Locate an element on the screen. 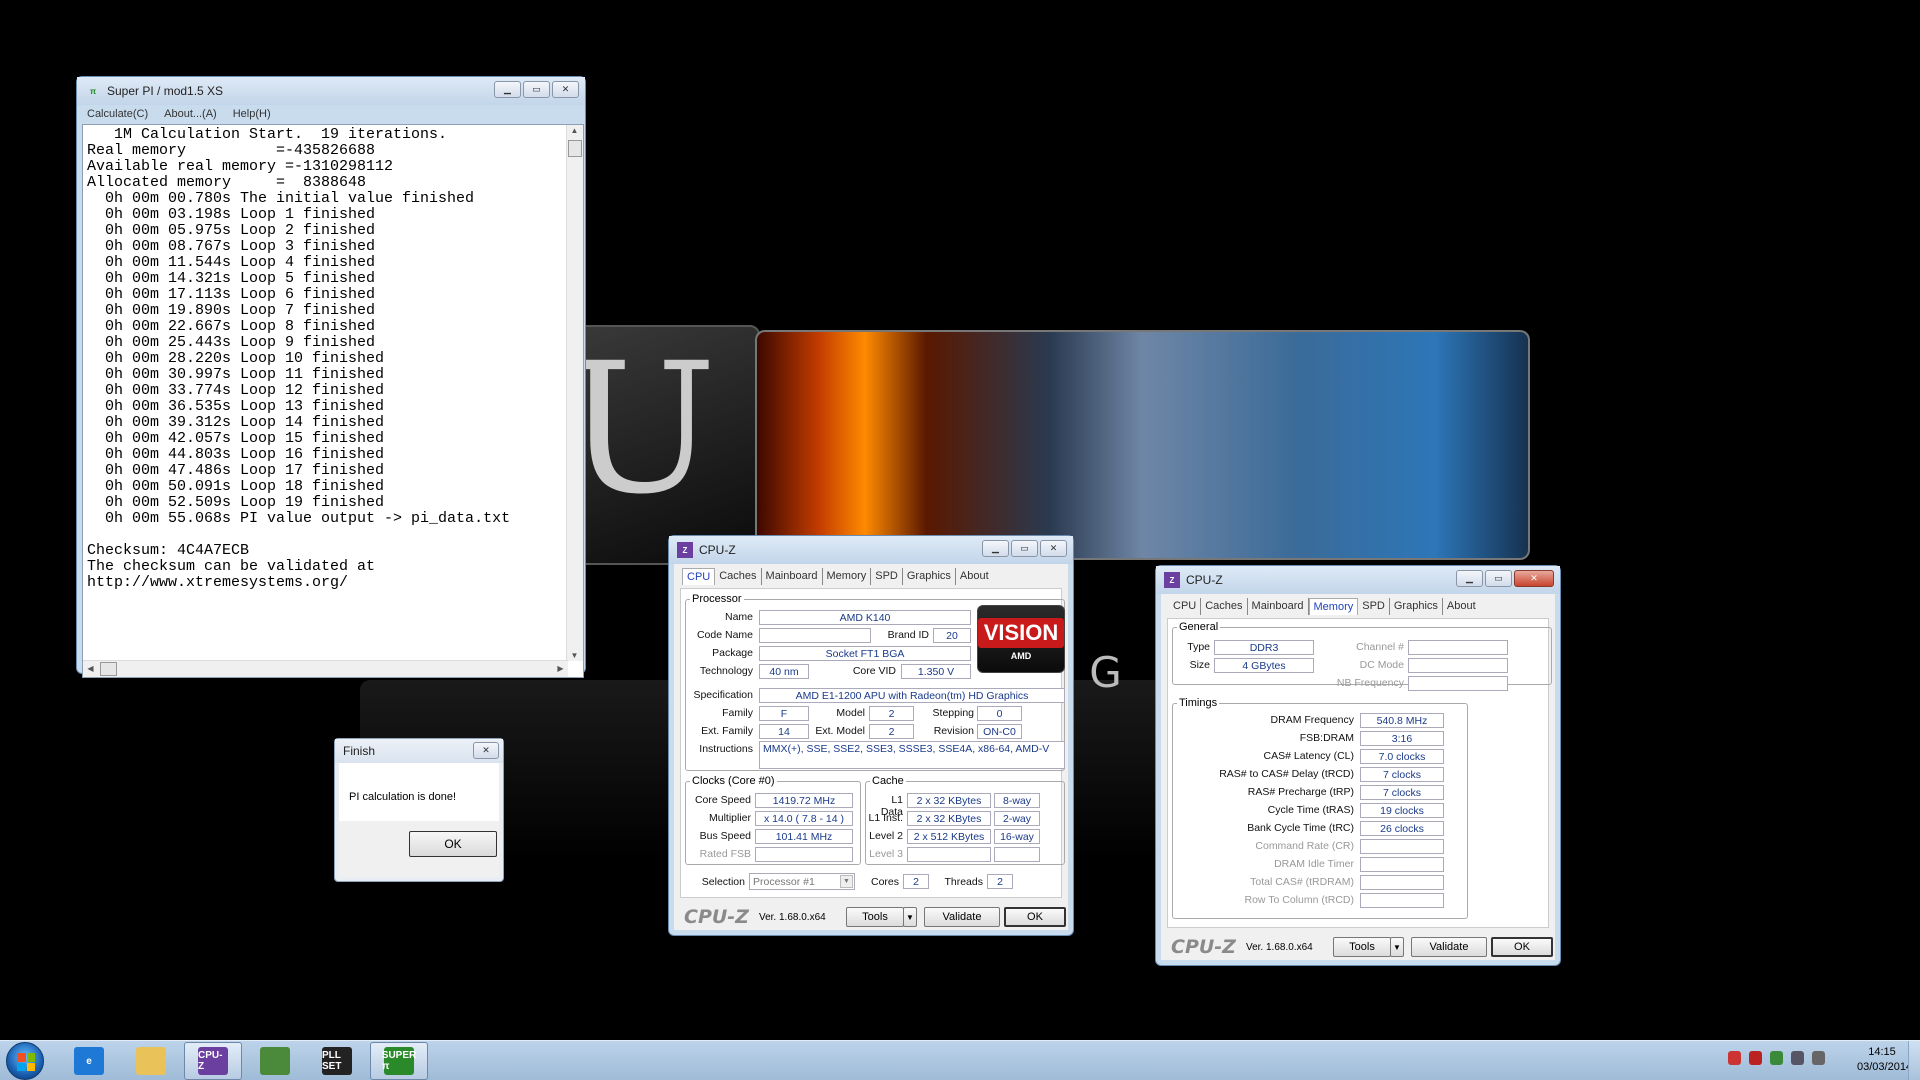 This screenshot has height=1080, width=1920. volume-muted-icon is located at coordinates (1734, 1058).